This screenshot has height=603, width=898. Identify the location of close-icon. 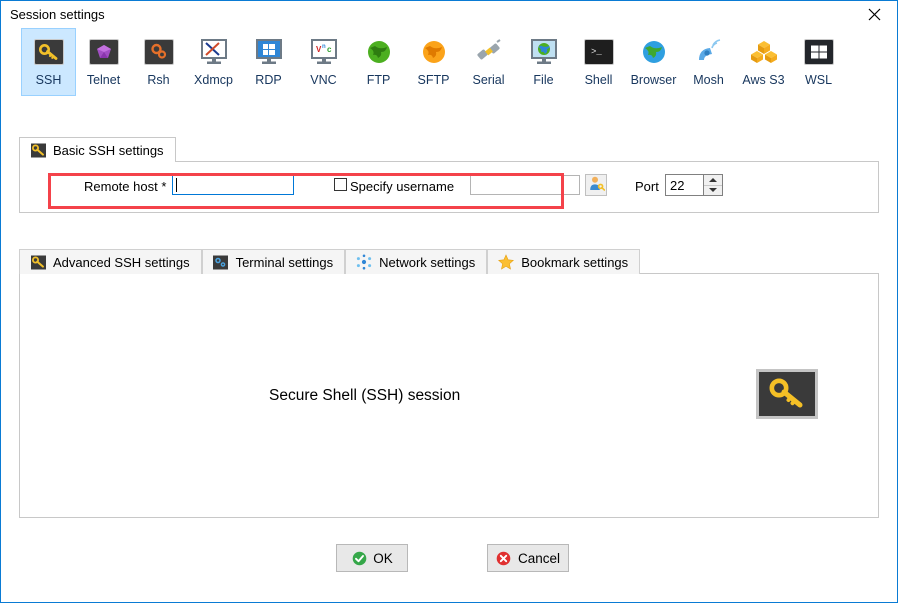
(874, 14).